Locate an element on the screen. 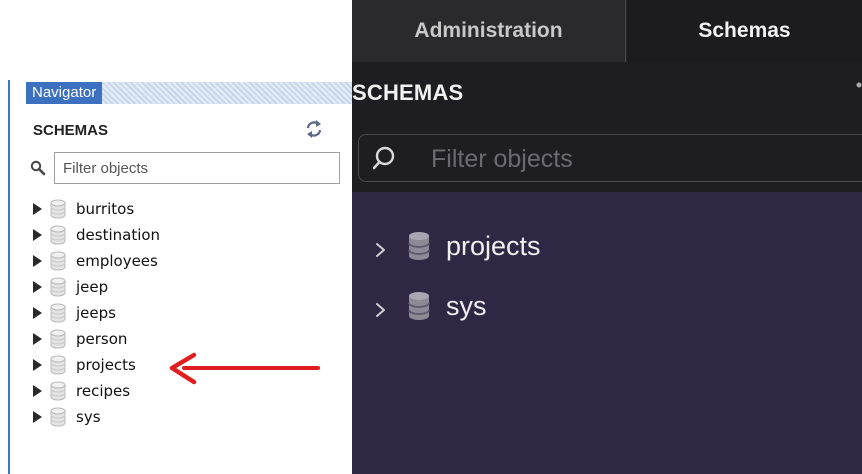  tab-administration: Administration is located at coordinates (489, 31).